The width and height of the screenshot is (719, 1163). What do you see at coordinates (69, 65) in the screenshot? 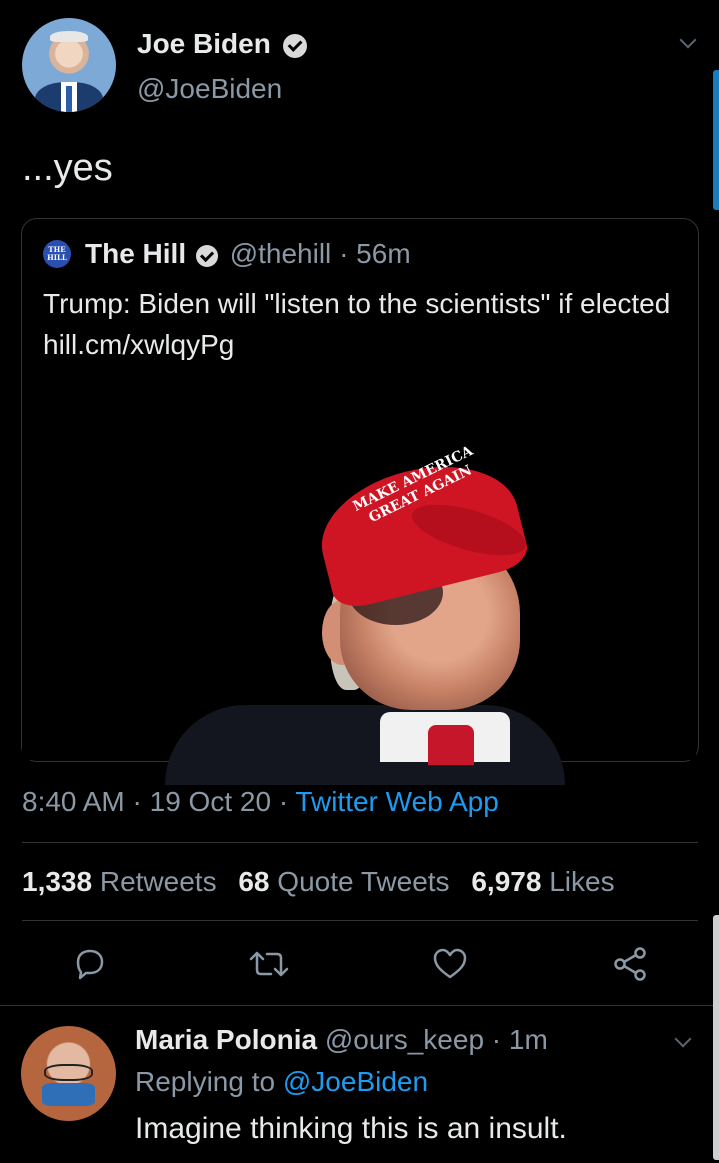
I see `avatar` at bounding box center [69, 65].